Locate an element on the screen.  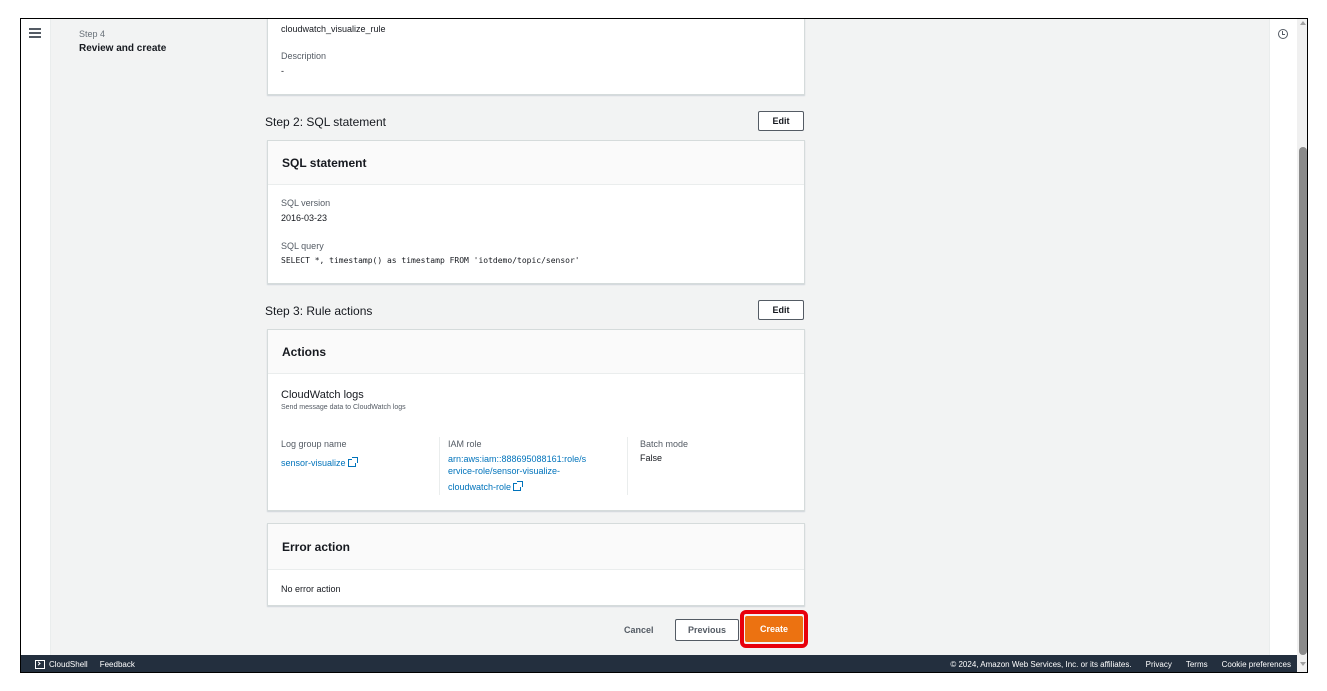
terms-link: Terms is located at coordinates (1197, 664).